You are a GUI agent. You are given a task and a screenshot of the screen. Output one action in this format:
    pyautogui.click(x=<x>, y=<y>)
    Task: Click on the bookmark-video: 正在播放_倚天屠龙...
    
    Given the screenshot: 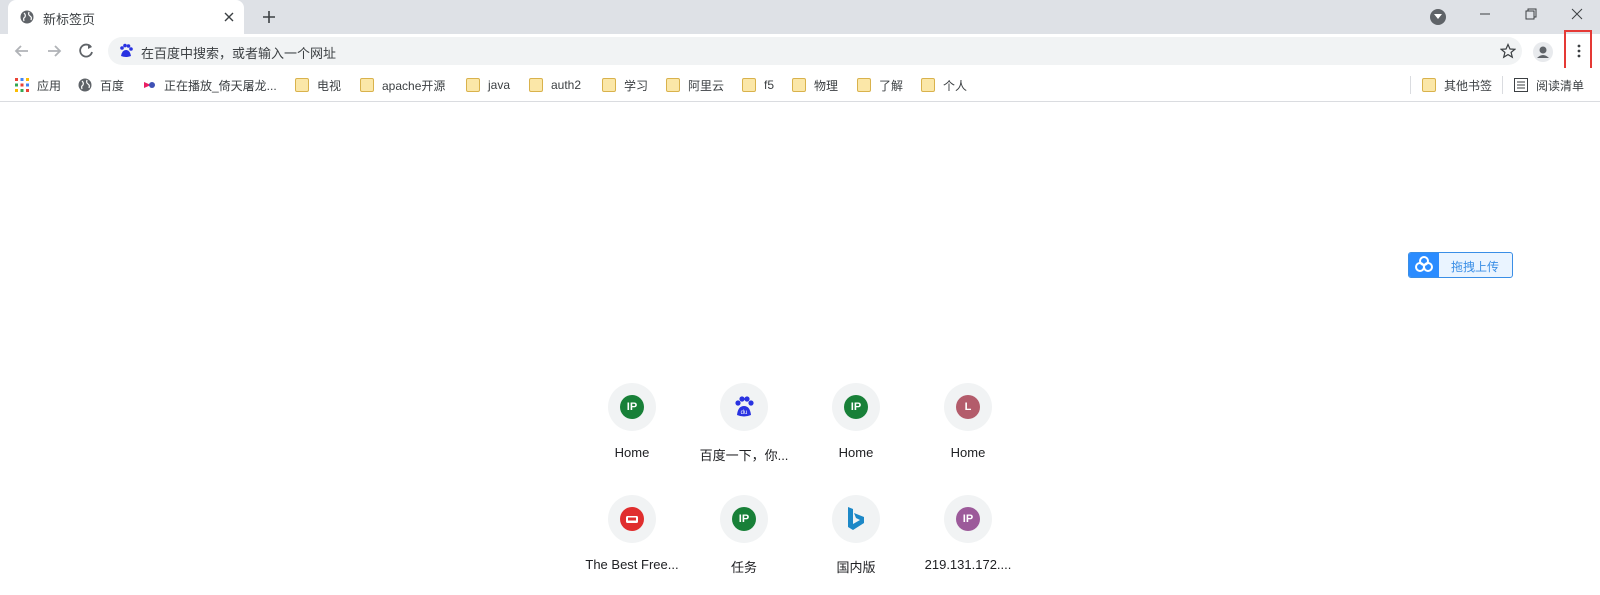 What is the action you would take?
    pyautogui.click(x=209, y=85)
    